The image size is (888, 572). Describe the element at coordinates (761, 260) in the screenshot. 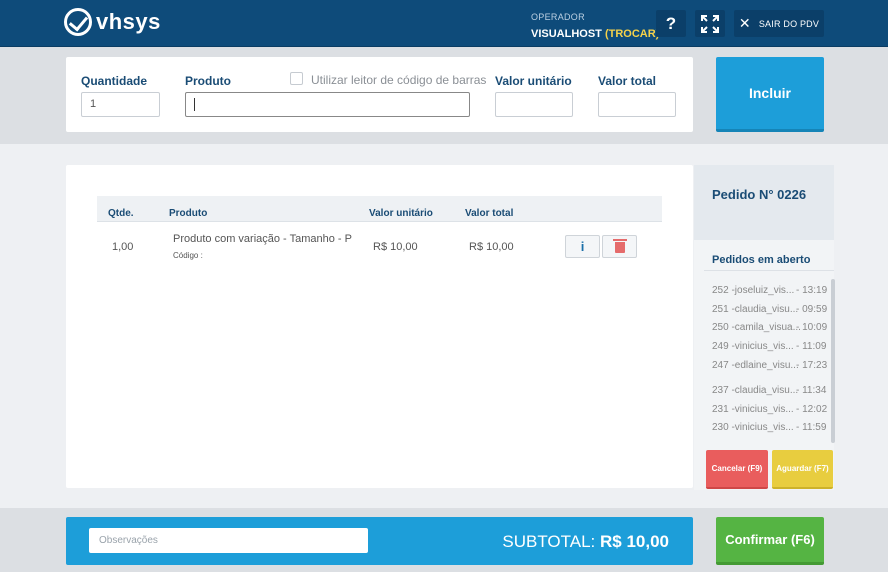

I see `open-orders-title: Pedidos em aberto` at that location.